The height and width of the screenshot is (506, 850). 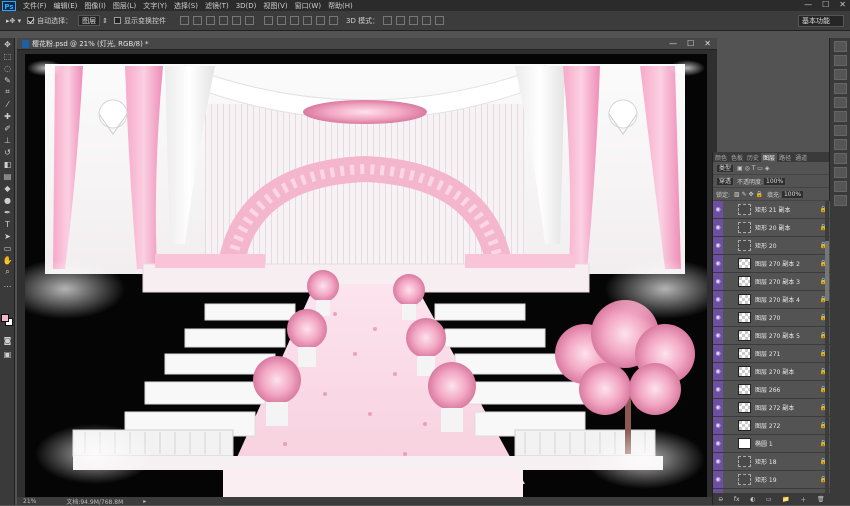 I want to click on 3d-scale-icon, so click(x=440, y=20).